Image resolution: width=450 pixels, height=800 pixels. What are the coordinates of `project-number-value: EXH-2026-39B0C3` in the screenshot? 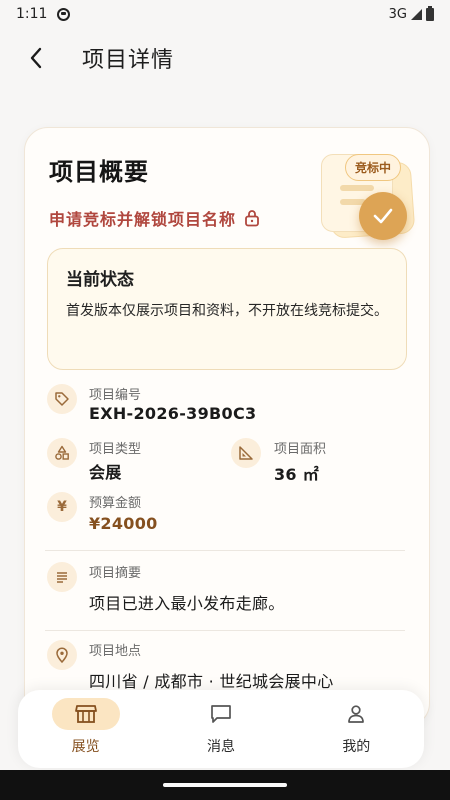 It's located at (173, 413).